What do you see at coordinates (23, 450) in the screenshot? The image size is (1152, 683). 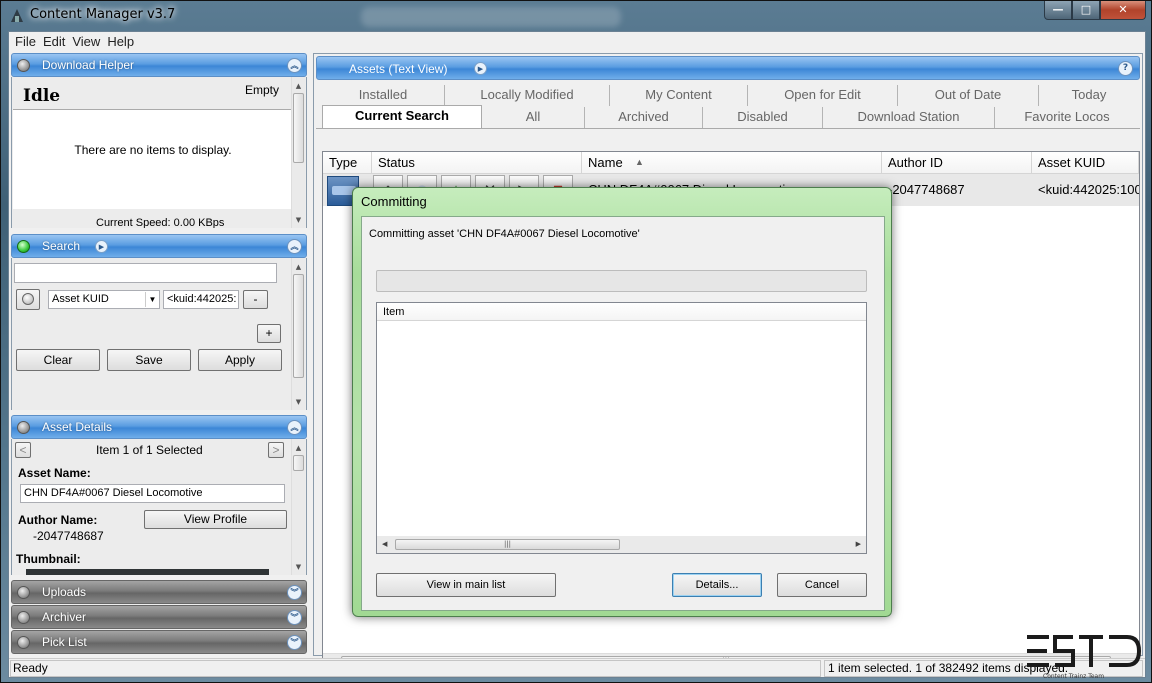 I see `prev-item-button: <` at bounding box center [23, 450].